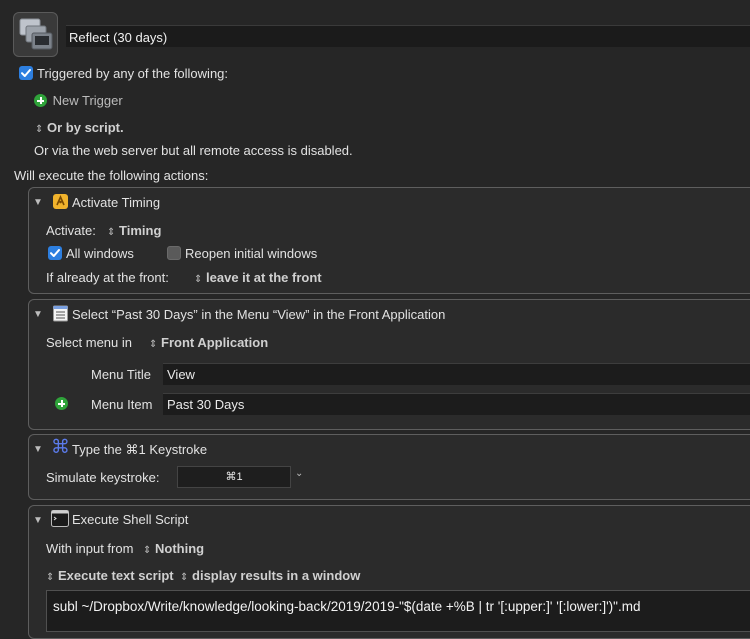  What do you see at coordinates (90, 548) in the screenshot?
I see `input-from-label: With input from` at bounding box center [90, 548].